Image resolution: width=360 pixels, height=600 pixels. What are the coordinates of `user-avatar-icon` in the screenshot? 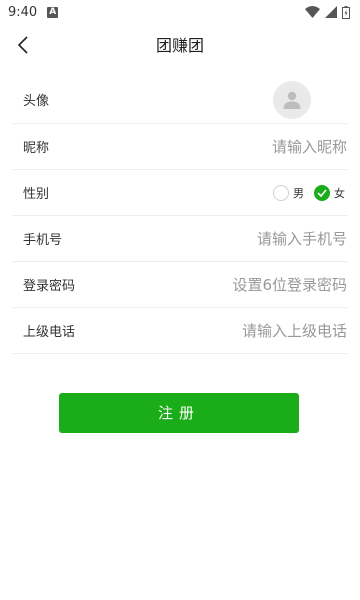 It's located at (292, 100).